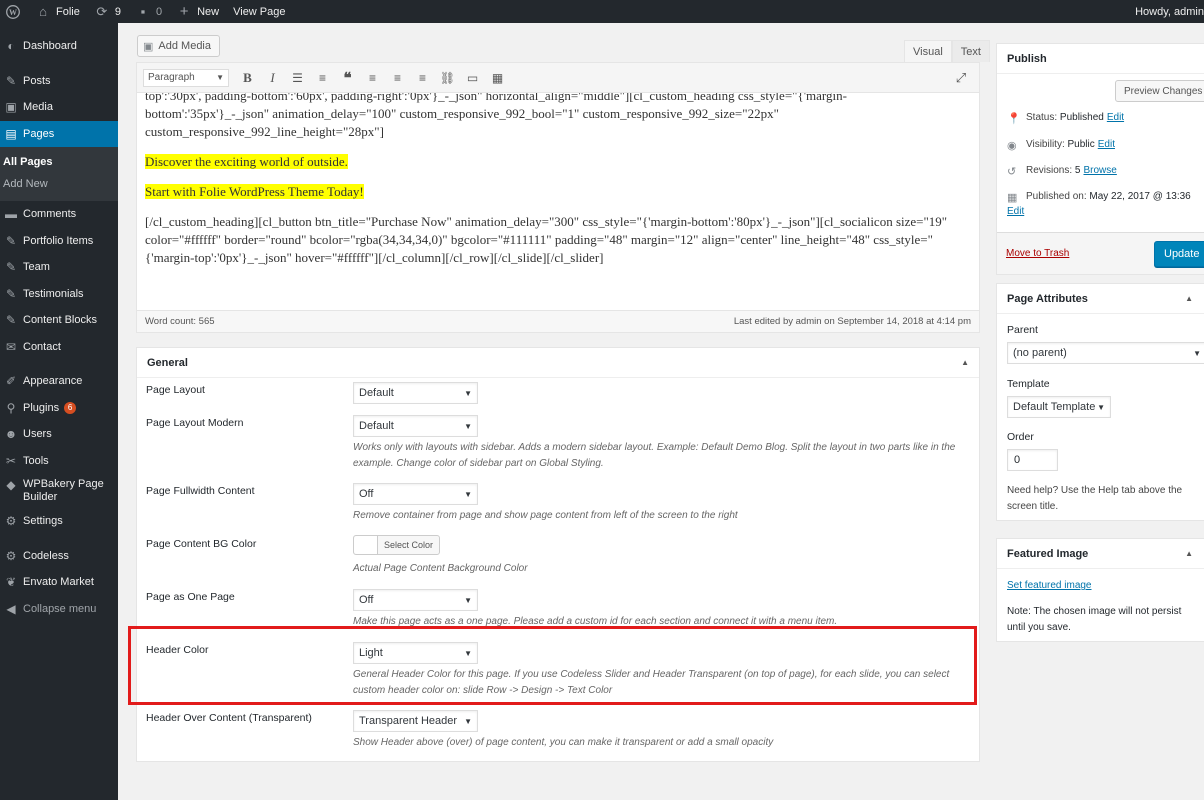 The image size is (1204, 800). I want to click on visibility-value: Public, so click(1081, 144).